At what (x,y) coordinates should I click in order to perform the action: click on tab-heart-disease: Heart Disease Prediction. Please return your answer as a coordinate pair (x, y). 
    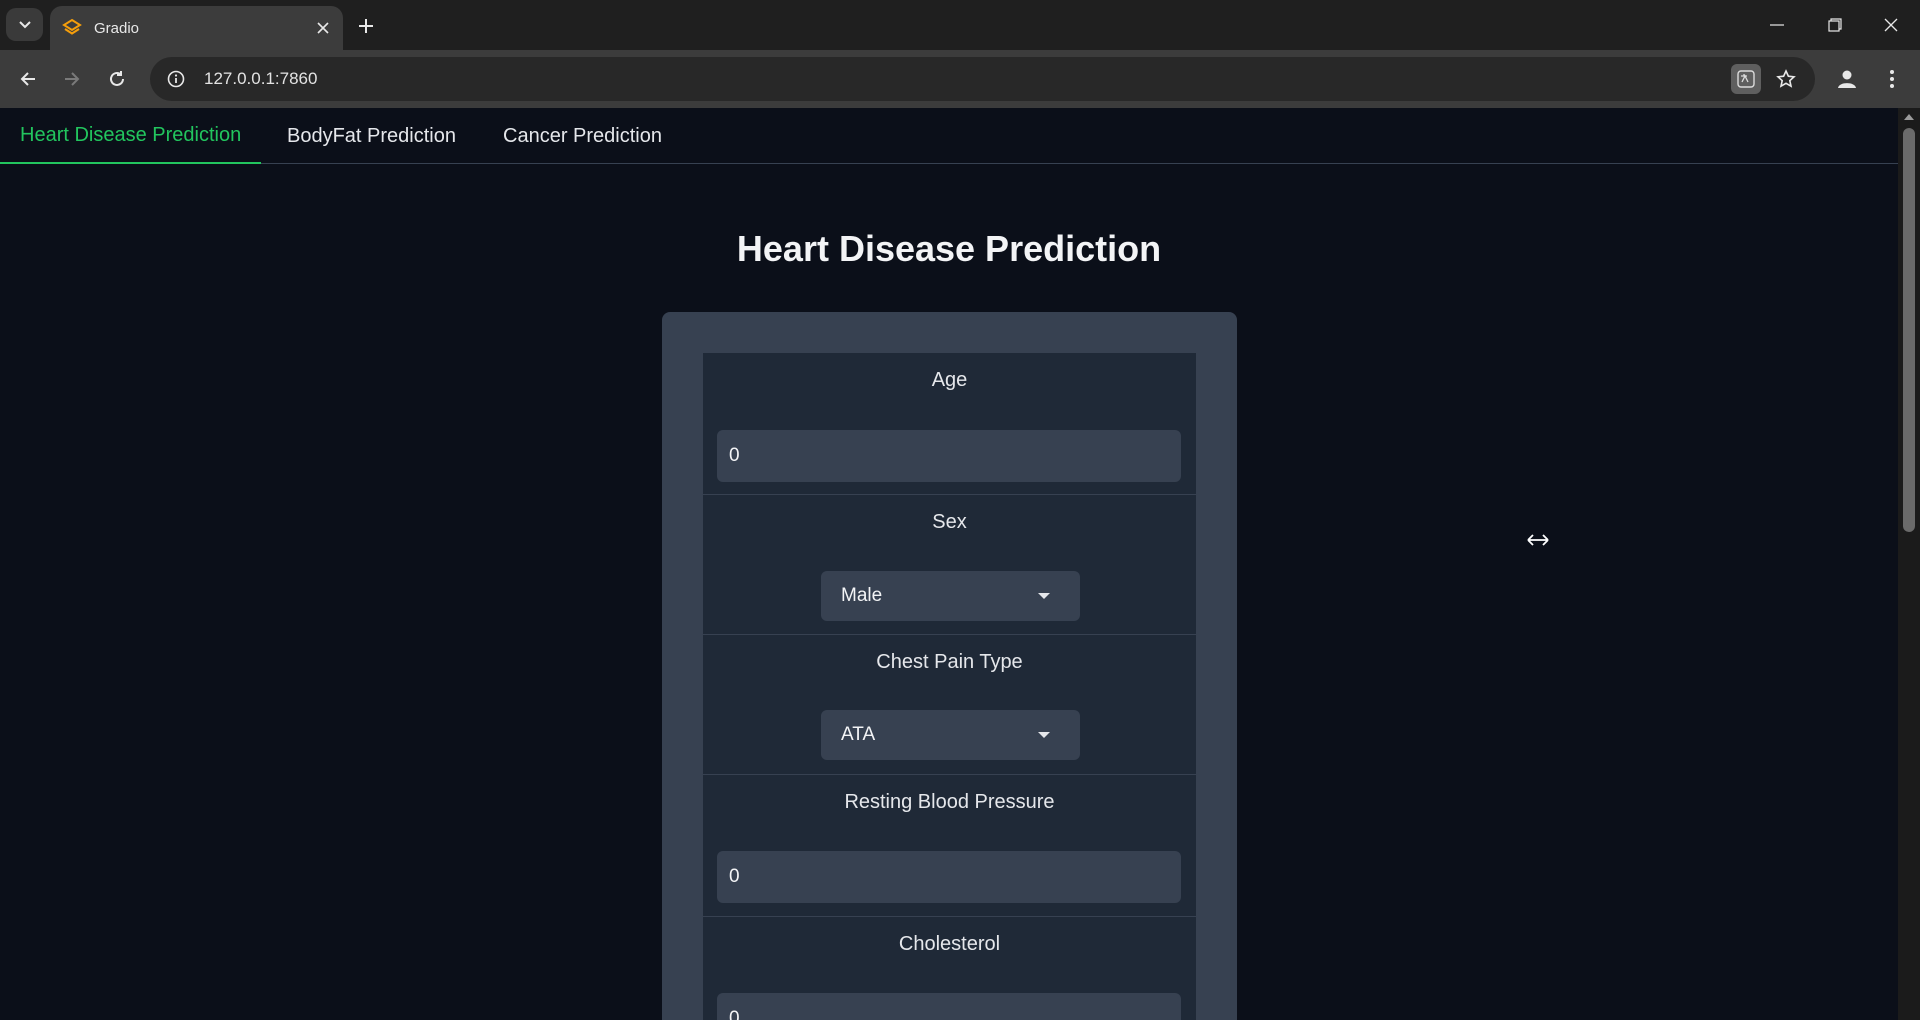
    Looking at the image, I should click on (131, 136).